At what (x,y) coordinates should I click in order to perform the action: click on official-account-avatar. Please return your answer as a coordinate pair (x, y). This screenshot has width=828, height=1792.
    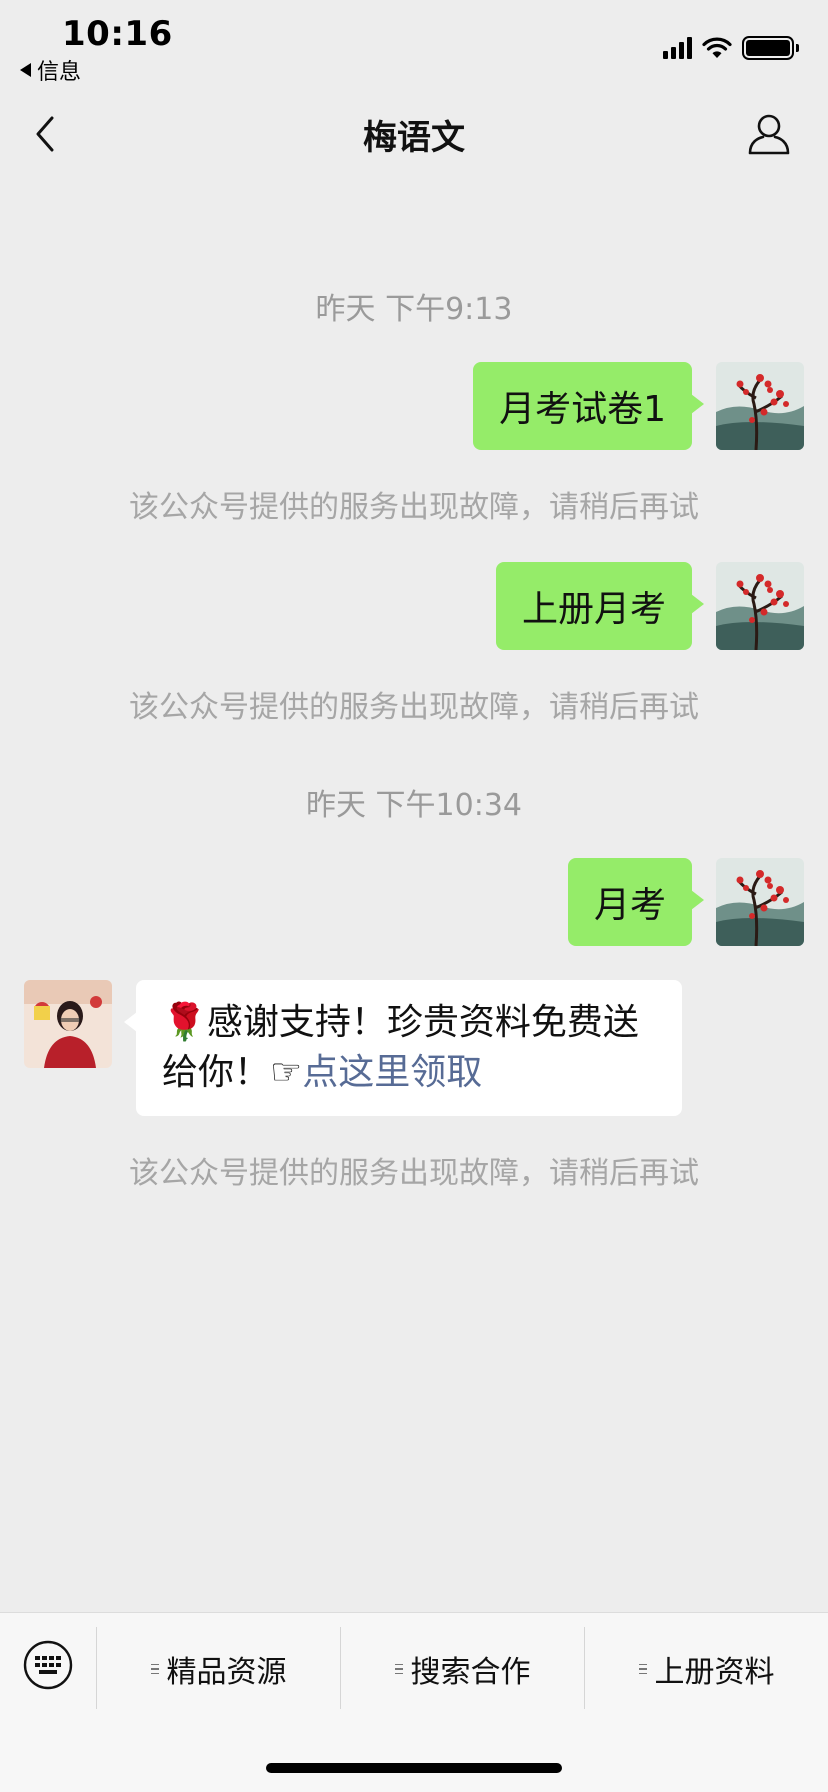
    Looking at the image, I should click on (68, 1024).